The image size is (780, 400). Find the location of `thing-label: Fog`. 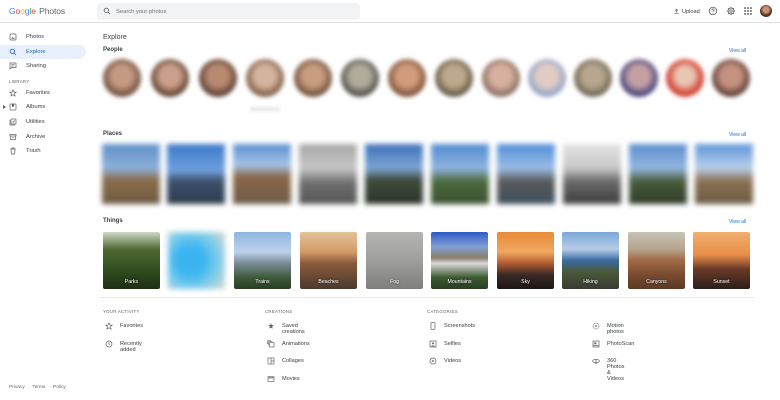

thing-label: Fog is located at coordinates (394, 282).